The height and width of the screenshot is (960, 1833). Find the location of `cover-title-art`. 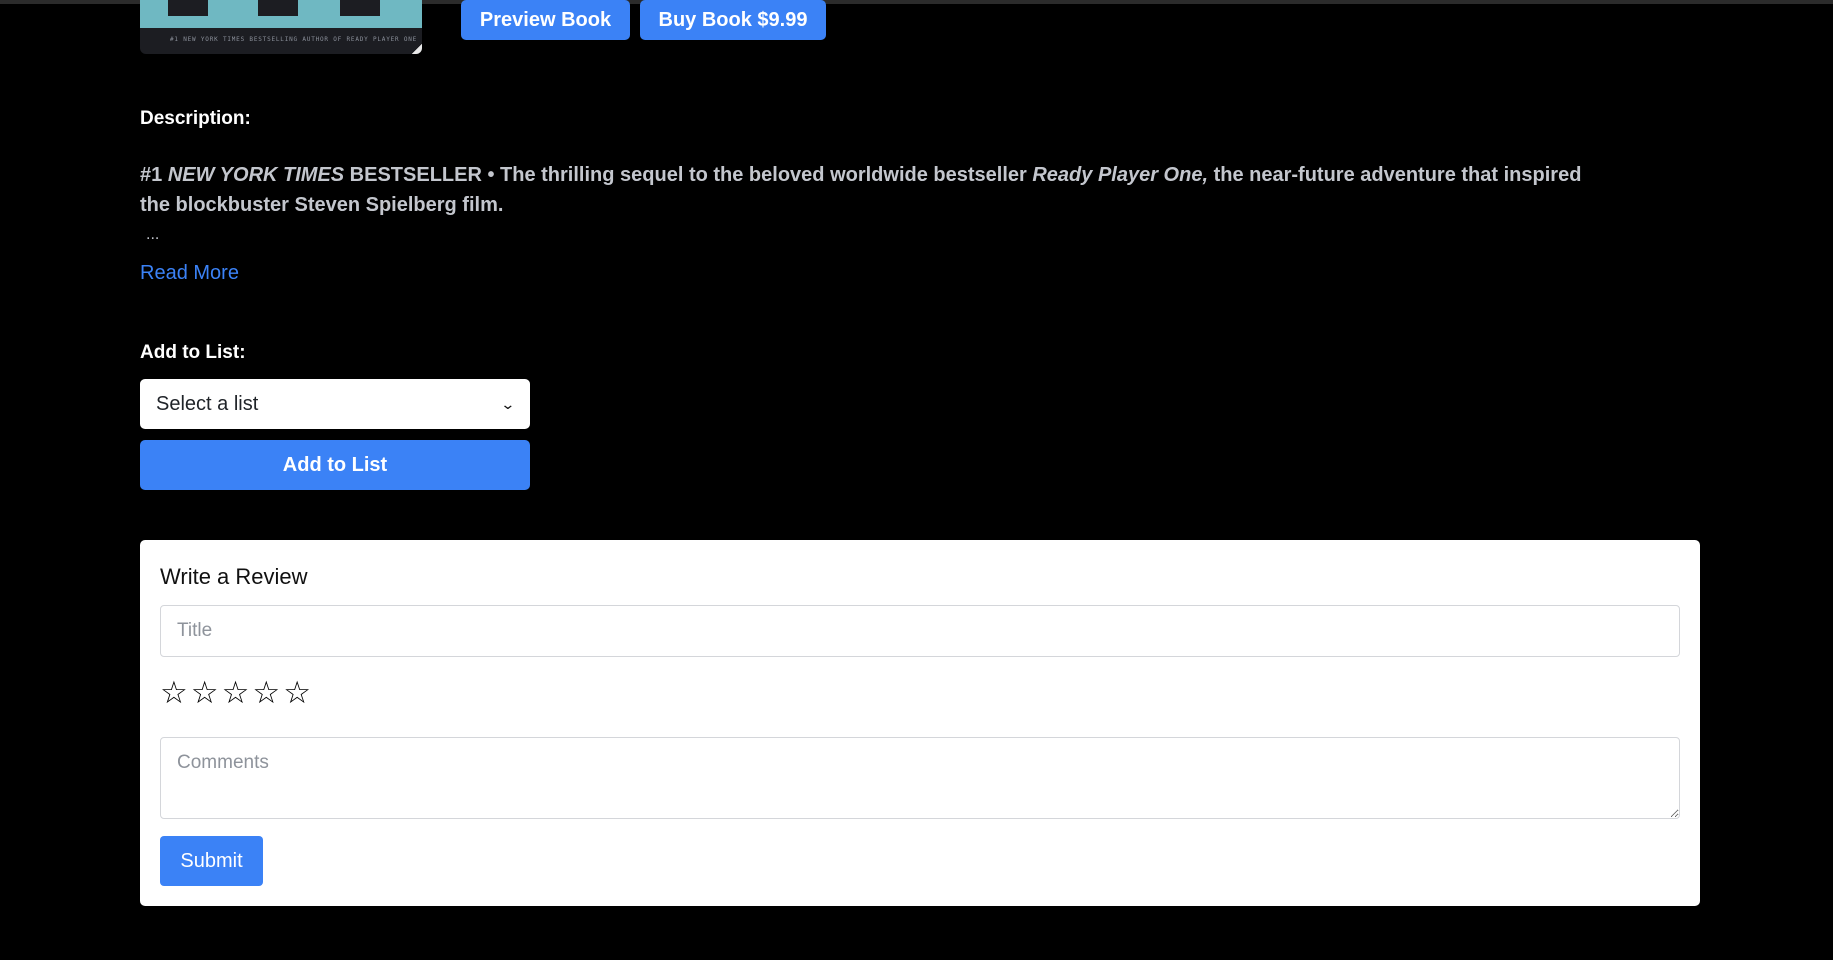

cover-title-art is located at coordinates (281, 14).